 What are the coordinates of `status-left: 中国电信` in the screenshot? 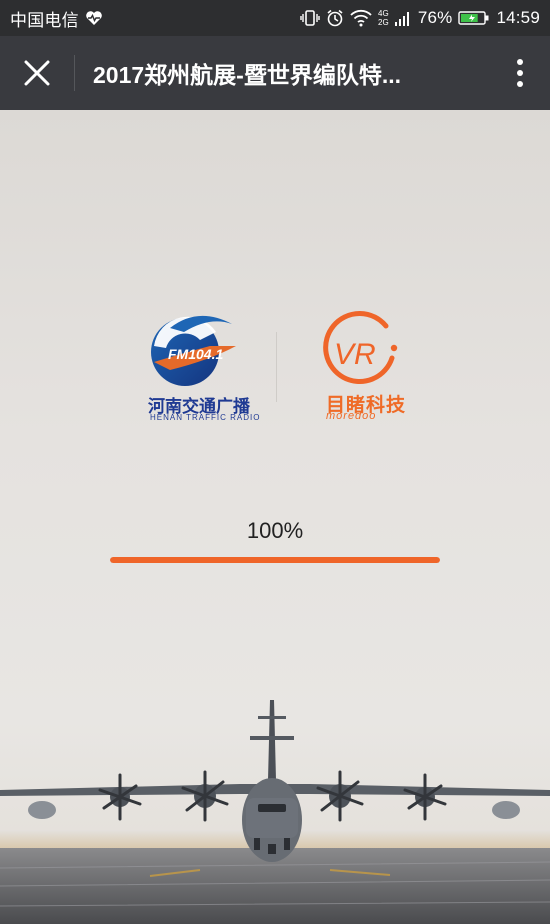 It's located at (56, 18).